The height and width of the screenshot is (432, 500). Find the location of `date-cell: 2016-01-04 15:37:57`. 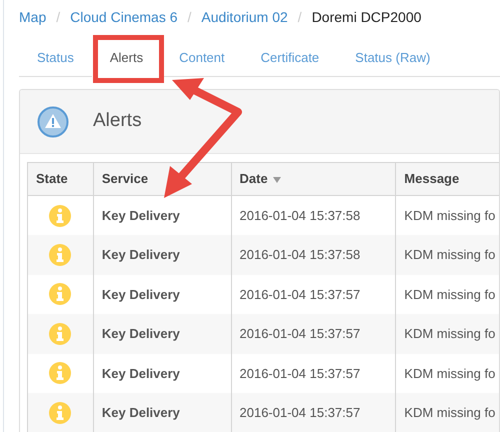

date-cell: 2016-01-04 15:37:57 is located at coordinates (313, 412).